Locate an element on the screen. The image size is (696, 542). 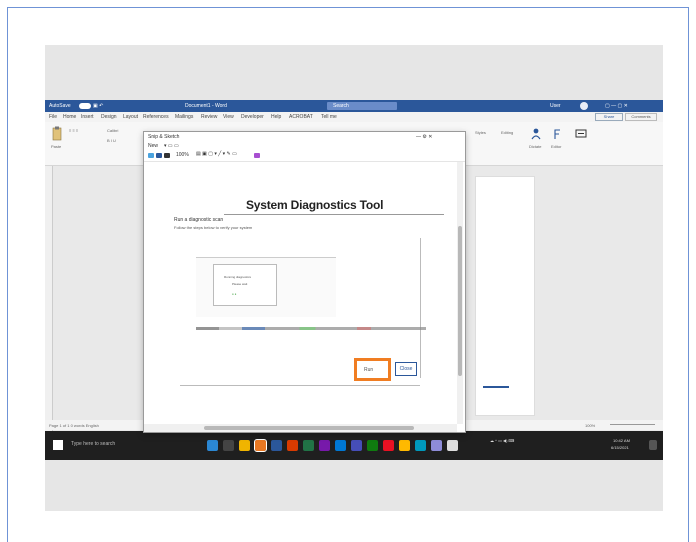
clock-time: 10:42 AM is located at coordinates (621, 440).